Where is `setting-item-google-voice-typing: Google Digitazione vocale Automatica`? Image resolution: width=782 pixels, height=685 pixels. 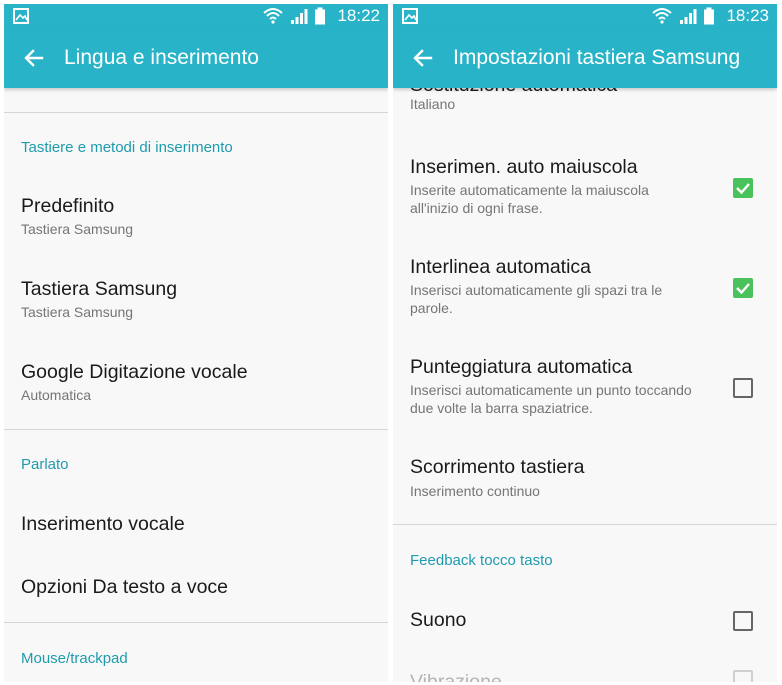
setting-item-google-voice-typing: Google Digitazione vocale Automatica is located at coordinates (196, 379).